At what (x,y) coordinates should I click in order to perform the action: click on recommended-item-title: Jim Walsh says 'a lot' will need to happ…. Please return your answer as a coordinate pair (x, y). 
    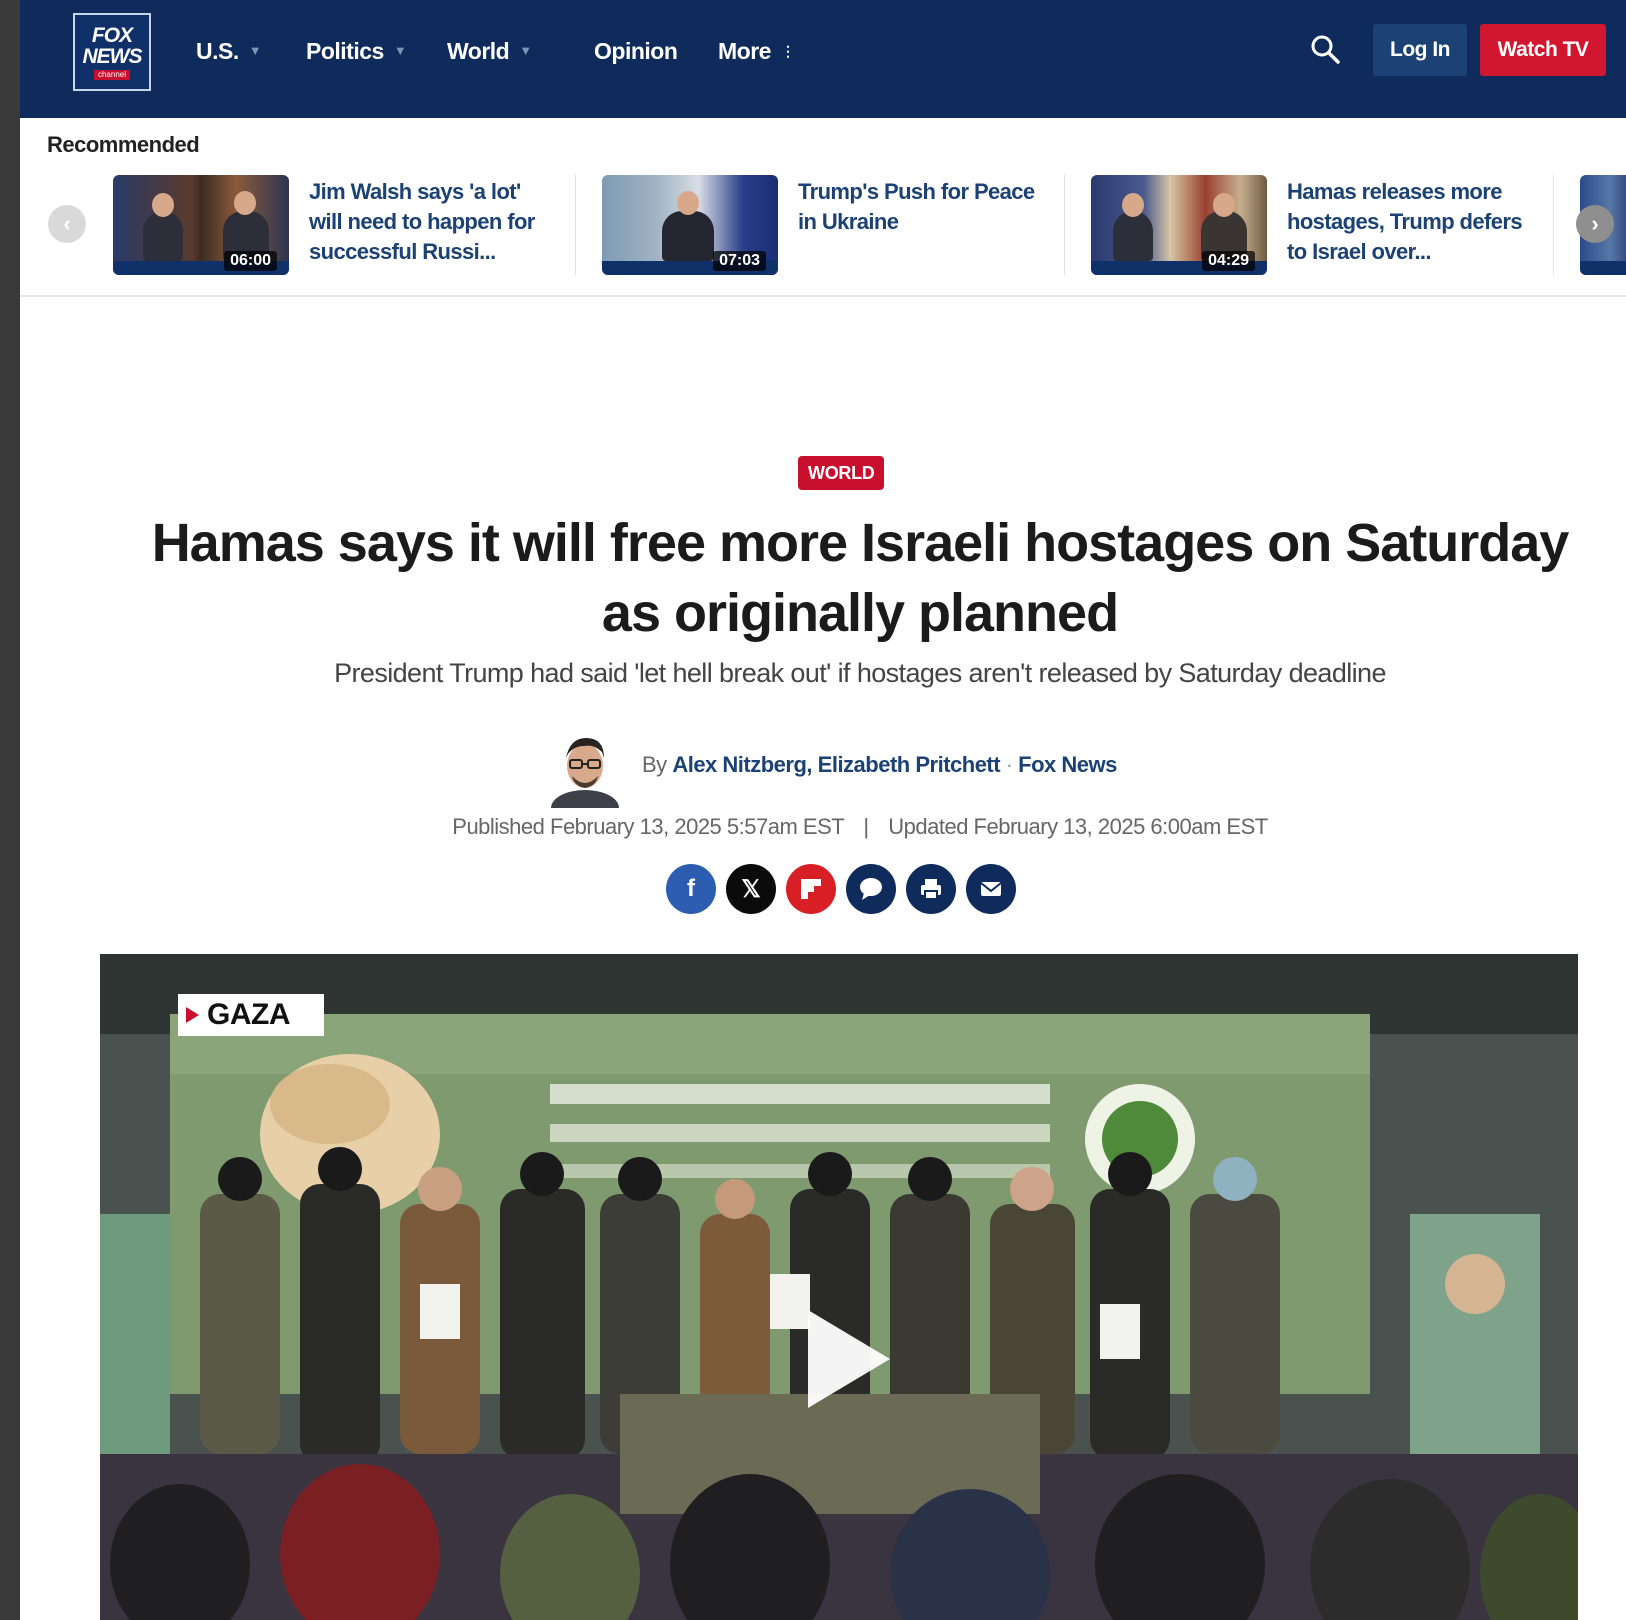
    Looking at the image, I should click on (429, 222).